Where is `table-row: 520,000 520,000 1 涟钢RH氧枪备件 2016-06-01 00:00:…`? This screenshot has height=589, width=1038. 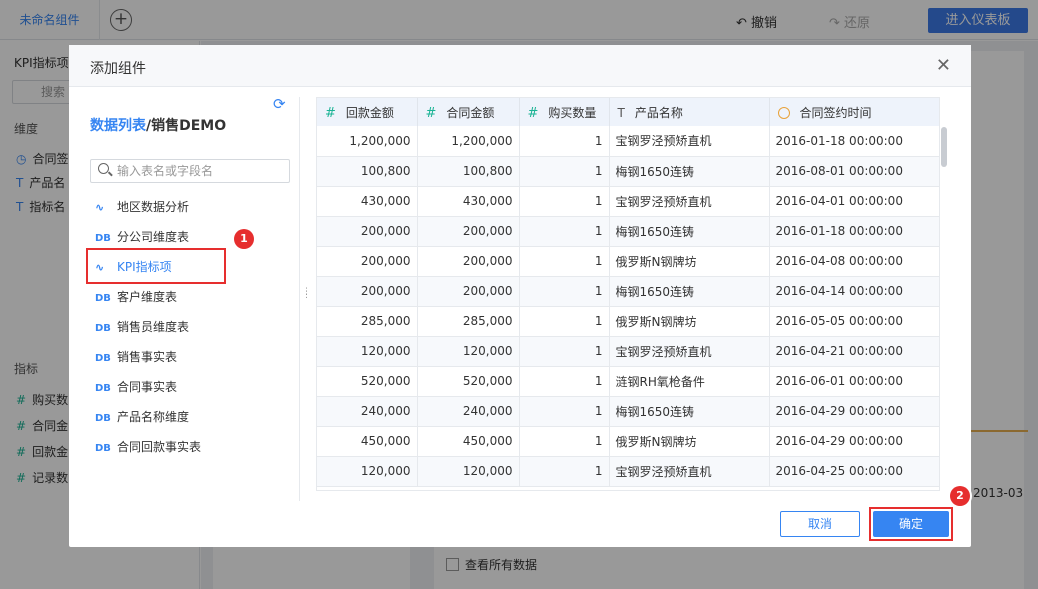
table-row: 520,000 520,000 1 涟钢RH氧枪备件 2016-06-01 00:00:… is located at coordinates (628, 381).